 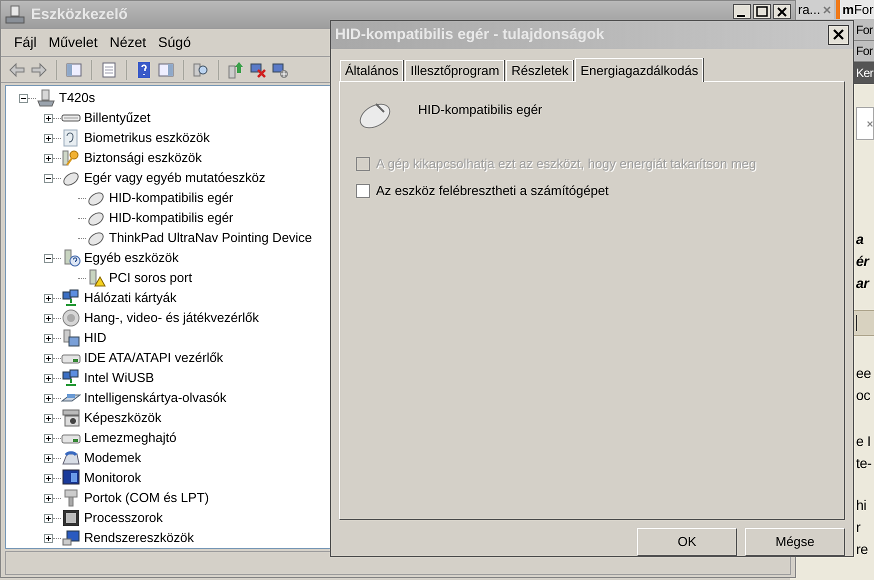 What do you see at coordinates (454, 70) in the screenshot?
I see `tab: Illesztőprogram` at bounding box center [454, 70].